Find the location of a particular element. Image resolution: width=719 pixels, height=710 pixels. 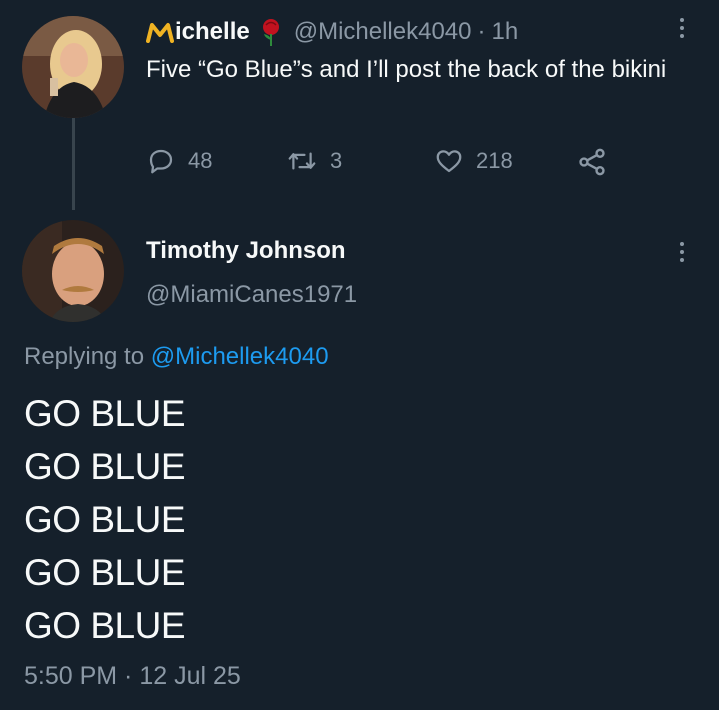

parent-header: ichelle @Michellek4040 · 1h is located at coordinates (332, 32).